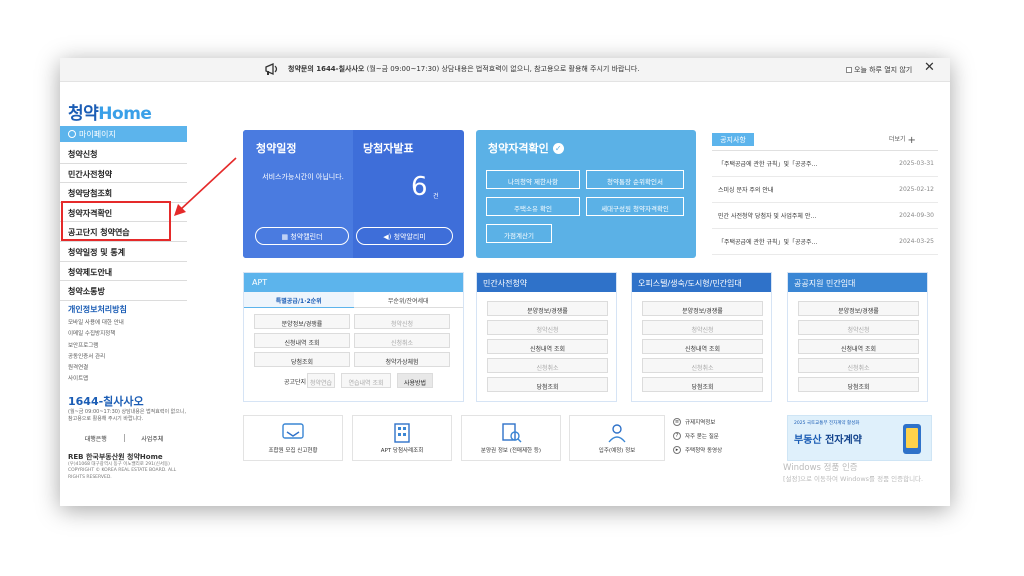  Describe the element at coordinates (722, 436) in the screenshot. I see `faq-link: ? 자주 묻는 질문` at that location.